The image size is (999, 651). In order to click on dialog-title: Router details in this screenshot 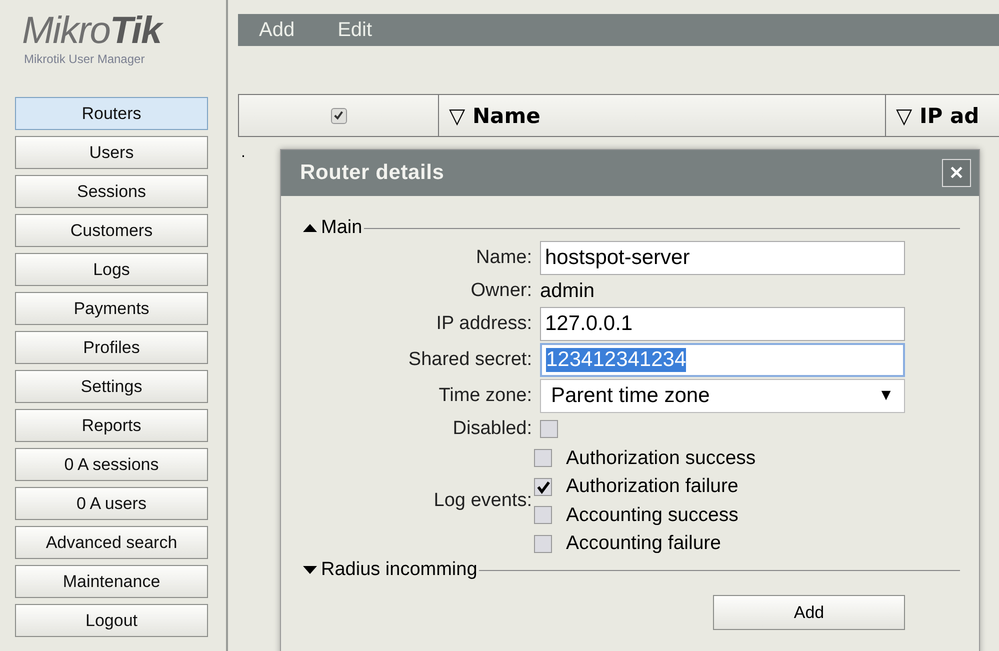, I will do `click(372, 173)`.